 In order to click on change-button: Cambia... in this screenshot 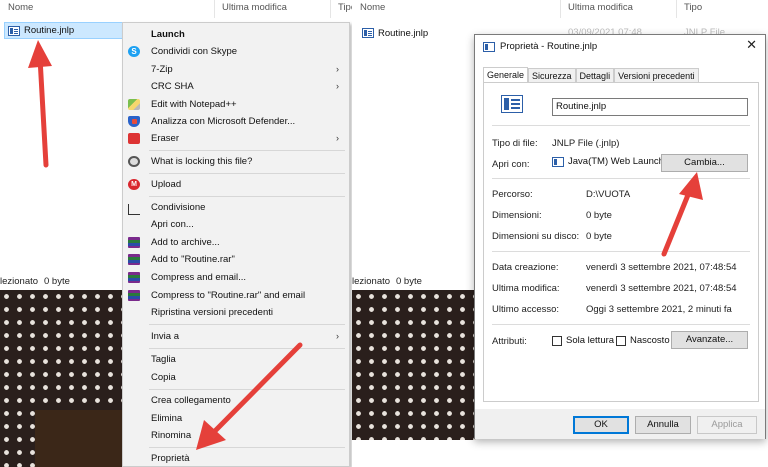, I will do `click(704, 163)`.